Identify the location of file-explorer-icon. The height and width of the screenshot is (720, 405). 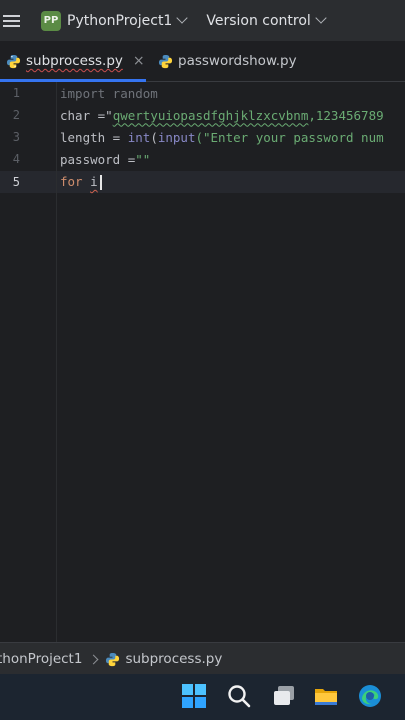
(326, 696).